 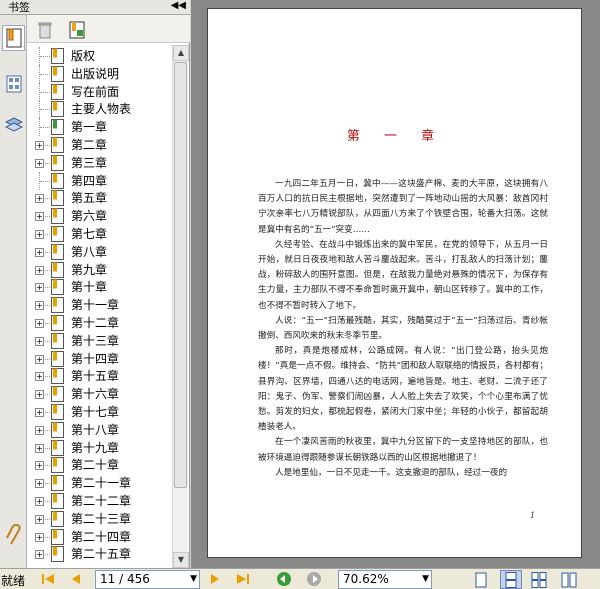 I want to click on bookmark-label: 第二十二章, so click(x=101, y=501).